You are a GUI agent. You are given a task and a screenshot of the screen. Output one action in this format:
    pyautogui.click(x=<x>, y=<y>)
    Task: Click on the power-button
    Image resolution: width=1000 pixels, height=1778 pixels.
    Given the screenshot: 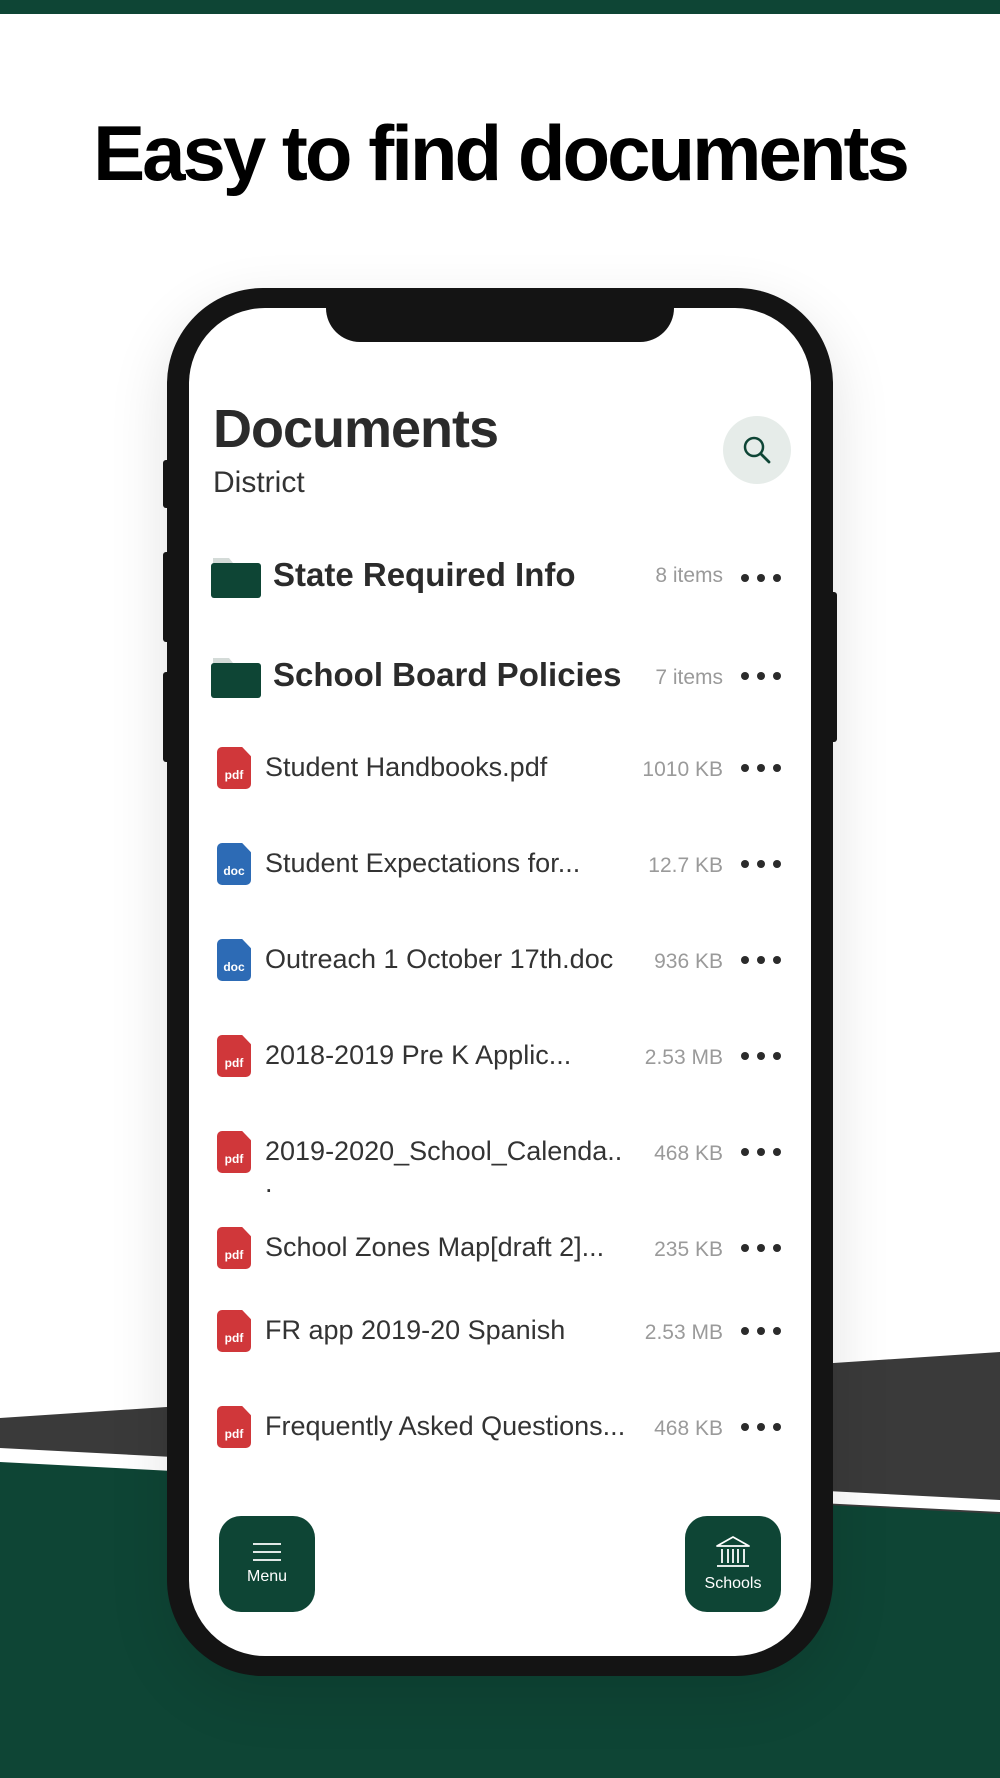 What is the action you would take?
    pyautogui.click(x=834, y=667)
    